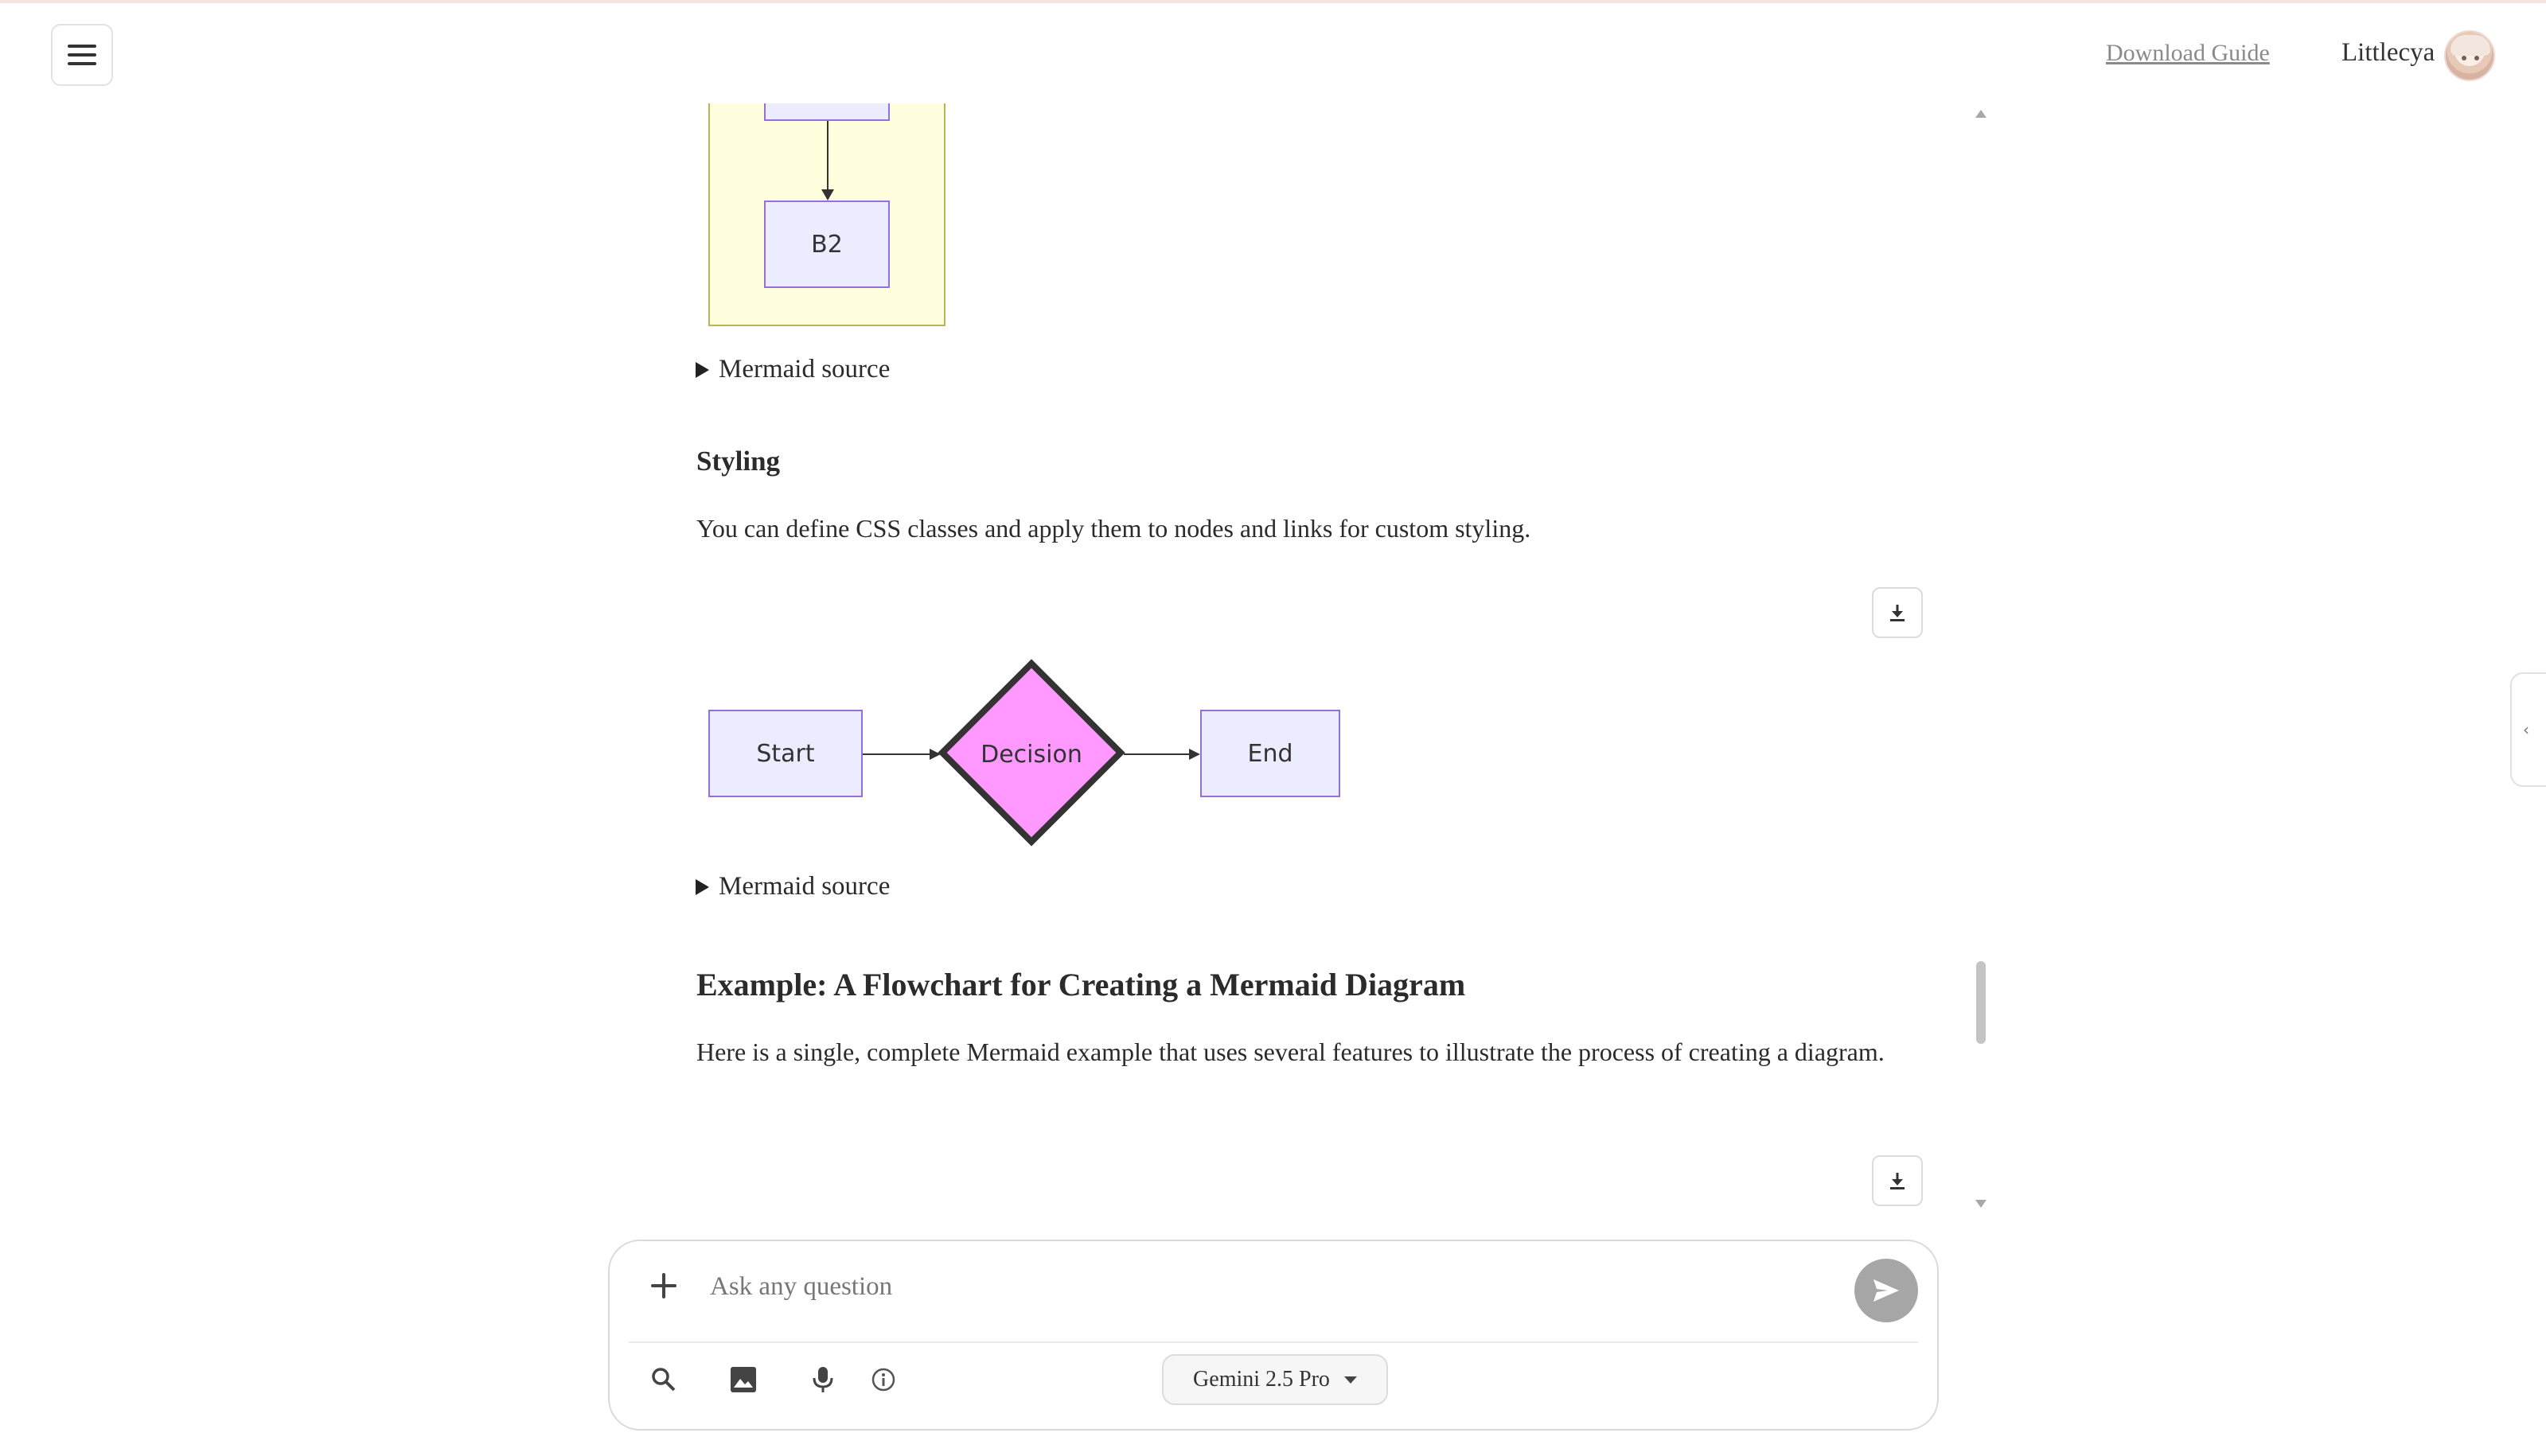 Image resolution: width=2546 pixels, height=1456 pixels. What do you see at coordinates (2188, 53) in the screenshot?
I see `download-guide-link: Download Guide` at bounding box center [2188, 53].